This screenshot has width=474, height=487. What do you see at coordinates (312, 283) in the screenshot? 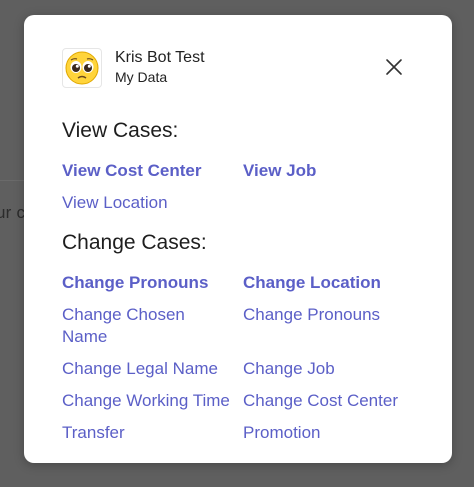
I see `link-change-location: Change Location` at bounding box center [312, 283].